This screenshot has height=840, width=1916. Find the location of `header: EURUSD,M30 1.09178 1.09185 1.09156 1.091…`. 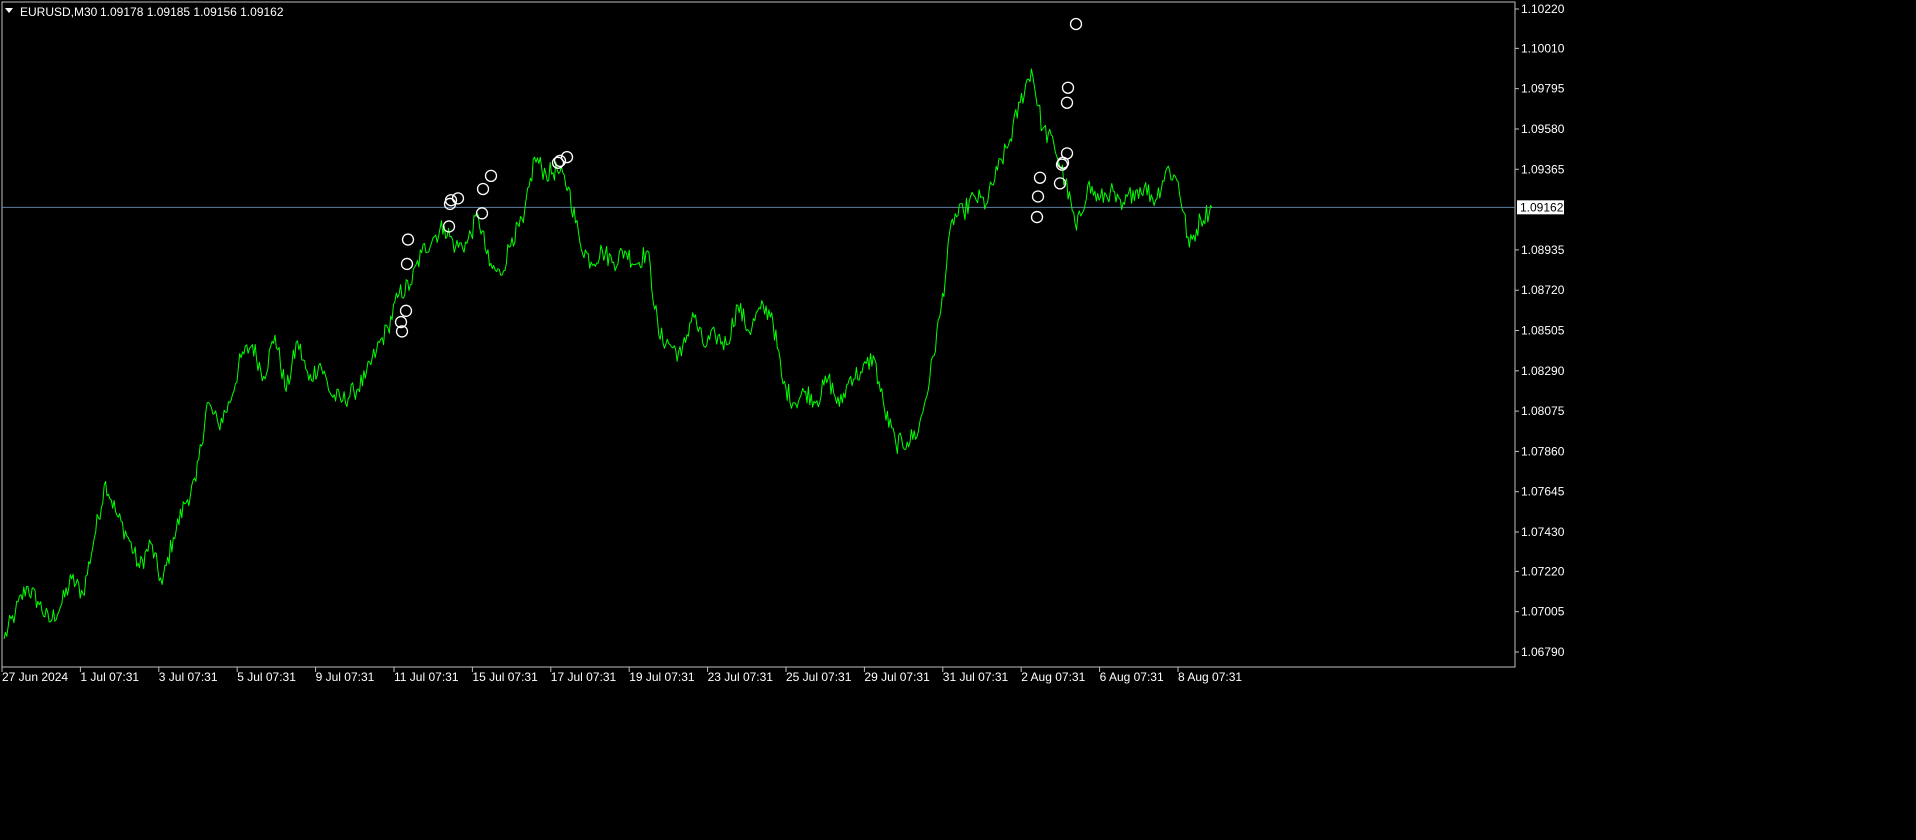

header: EURUSD,M30 1.09178 1.09185 1.09156 1.091… is located at coordinates (144, 12).